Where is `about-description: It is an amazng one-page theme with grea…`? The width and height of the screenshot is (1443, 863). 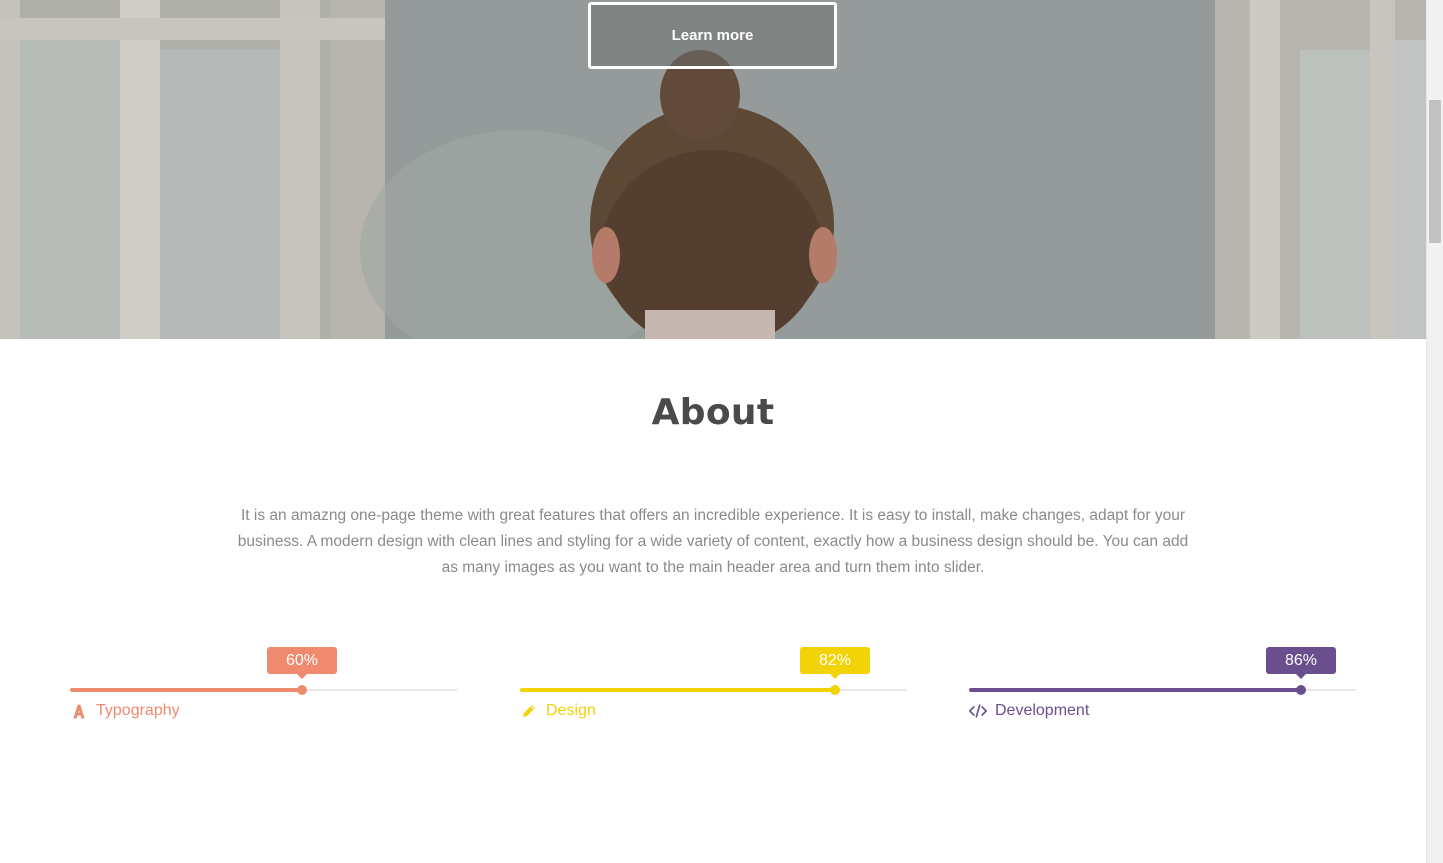 about-description: It is an amazng one-page theme with grea… is located at coordinates (713, 541).